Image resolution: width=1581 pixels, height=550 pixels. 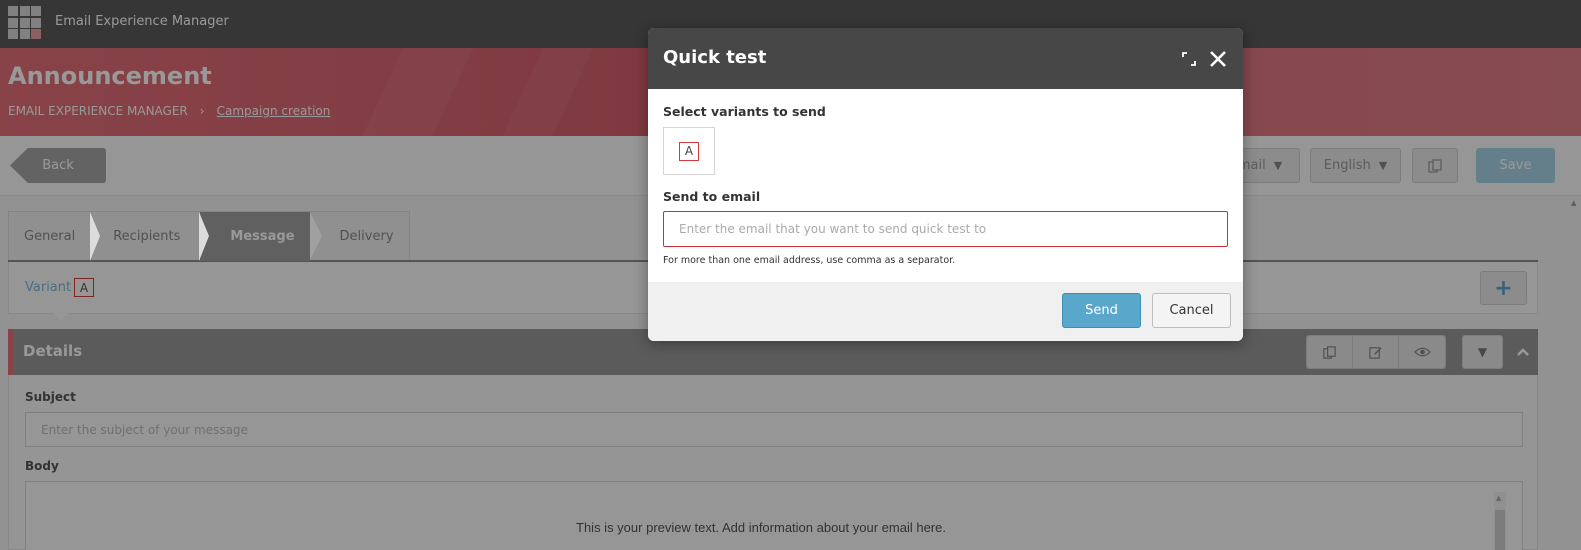 What do you see at coordinates (945, 311) in the screenshot?
I see `dialog-footer: Send Cancel` at bounding box center [945, 311].